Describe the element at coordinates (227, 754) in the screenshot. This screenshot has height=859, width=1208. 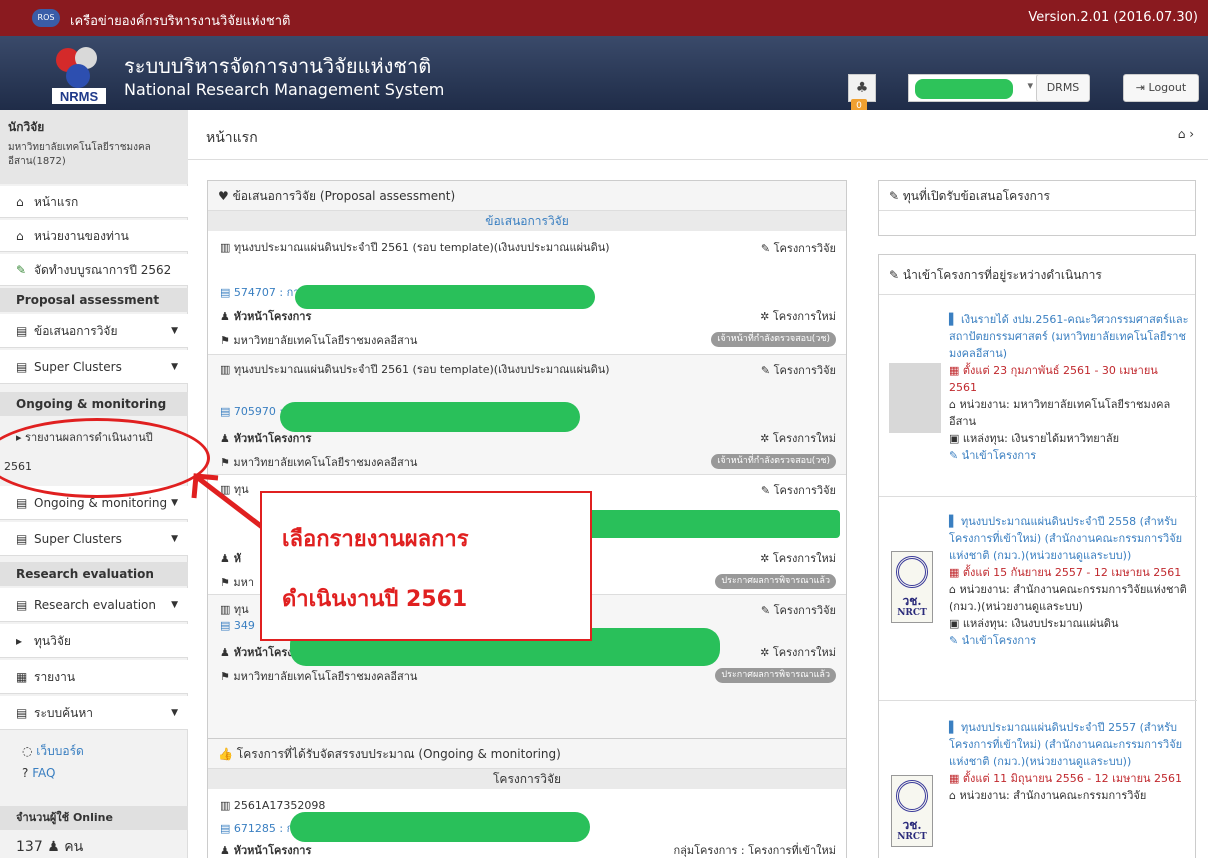
I see `thumbs-up-icon: 👍` at that location.